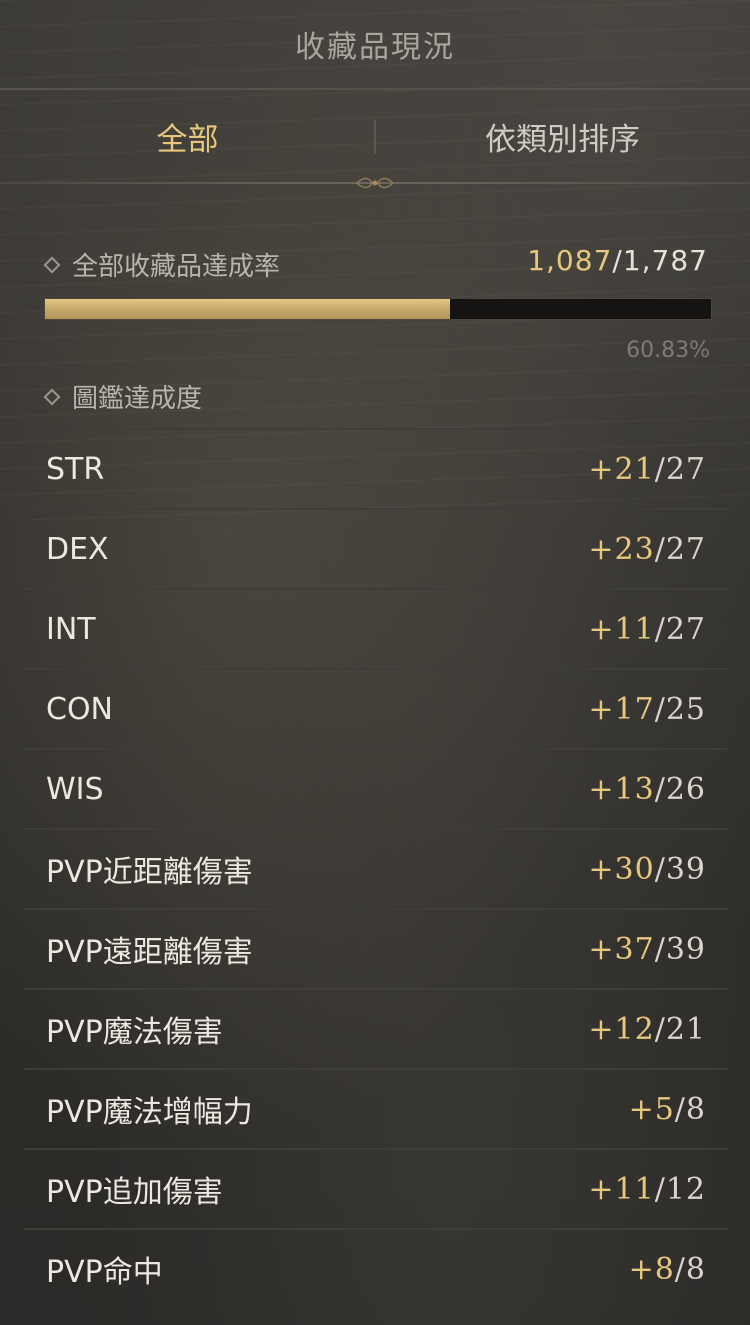  I want to click on codex-label-row: 圖鑑達成度, so click(123, 396).